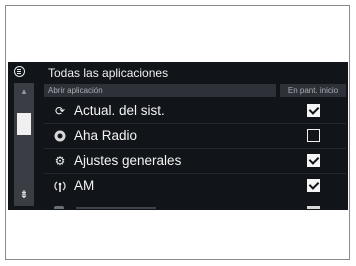 The width and height of the screenshot is (356, 266). Describe the element at coordinates (60, 111) in the screenshot. I see `refresh-icon: ⟳` at that location.